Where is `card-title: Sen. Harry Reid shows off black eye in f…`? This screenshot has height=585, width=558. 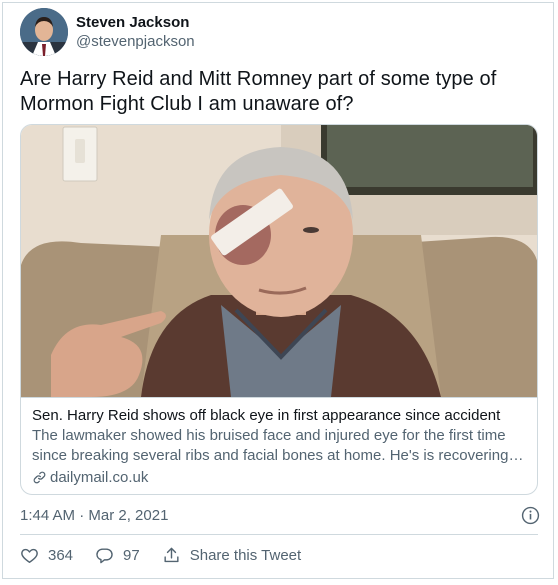 card-title: Sen. Harry Reid shows off black eye in f… is located at coordinates (279, 415).